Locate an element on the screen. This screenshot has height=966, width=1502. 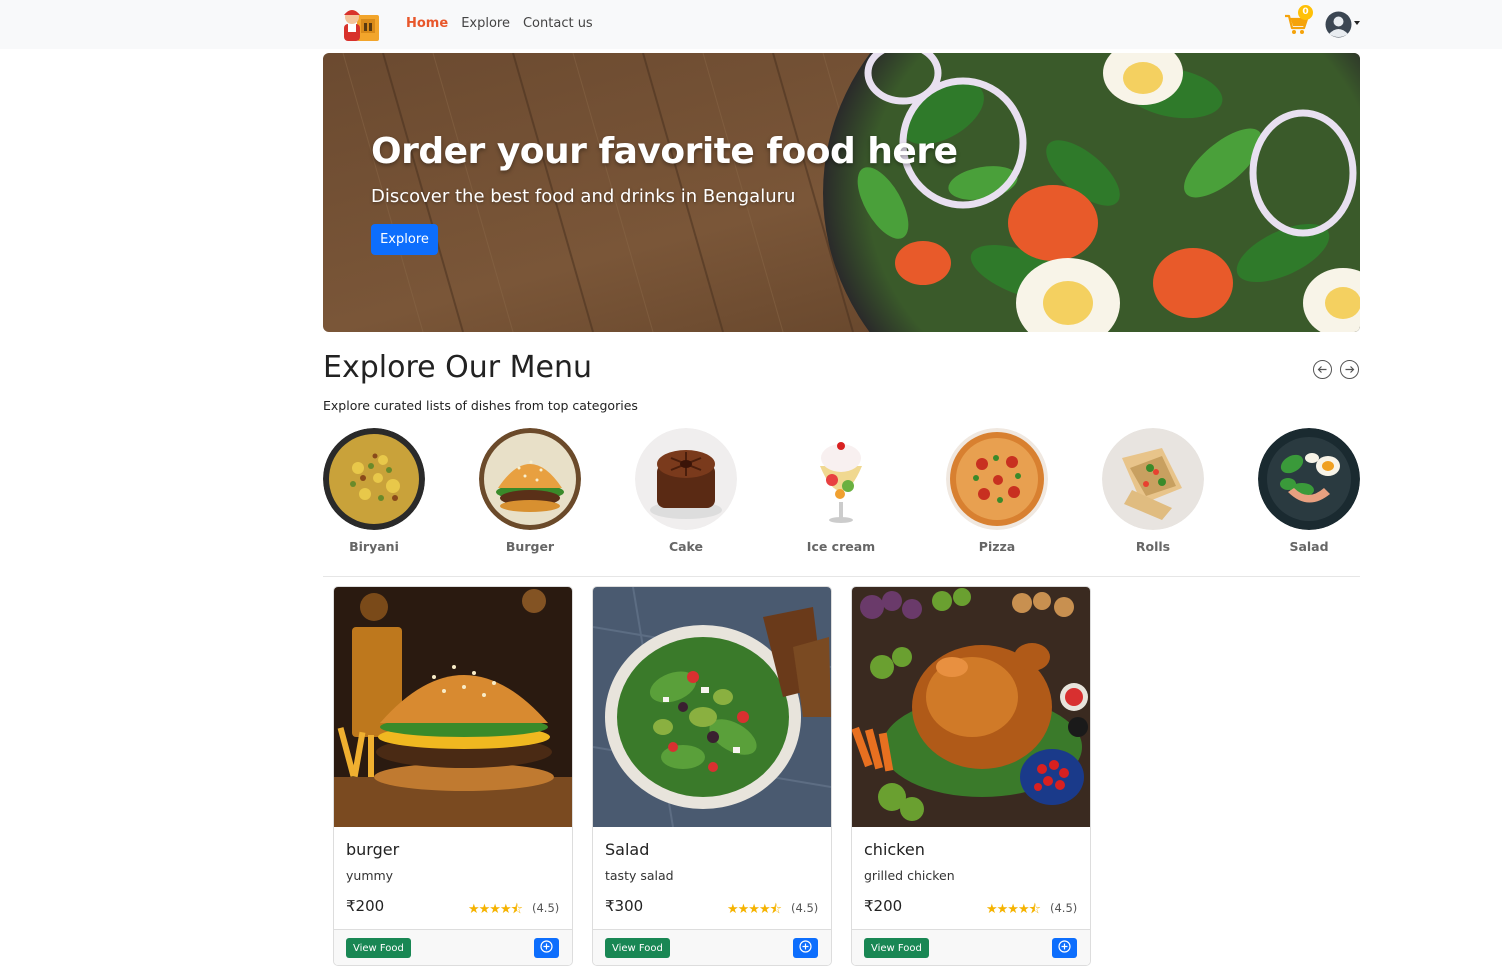
category-item-ice-cream: Ice cream is located at coordinates (841, 491).